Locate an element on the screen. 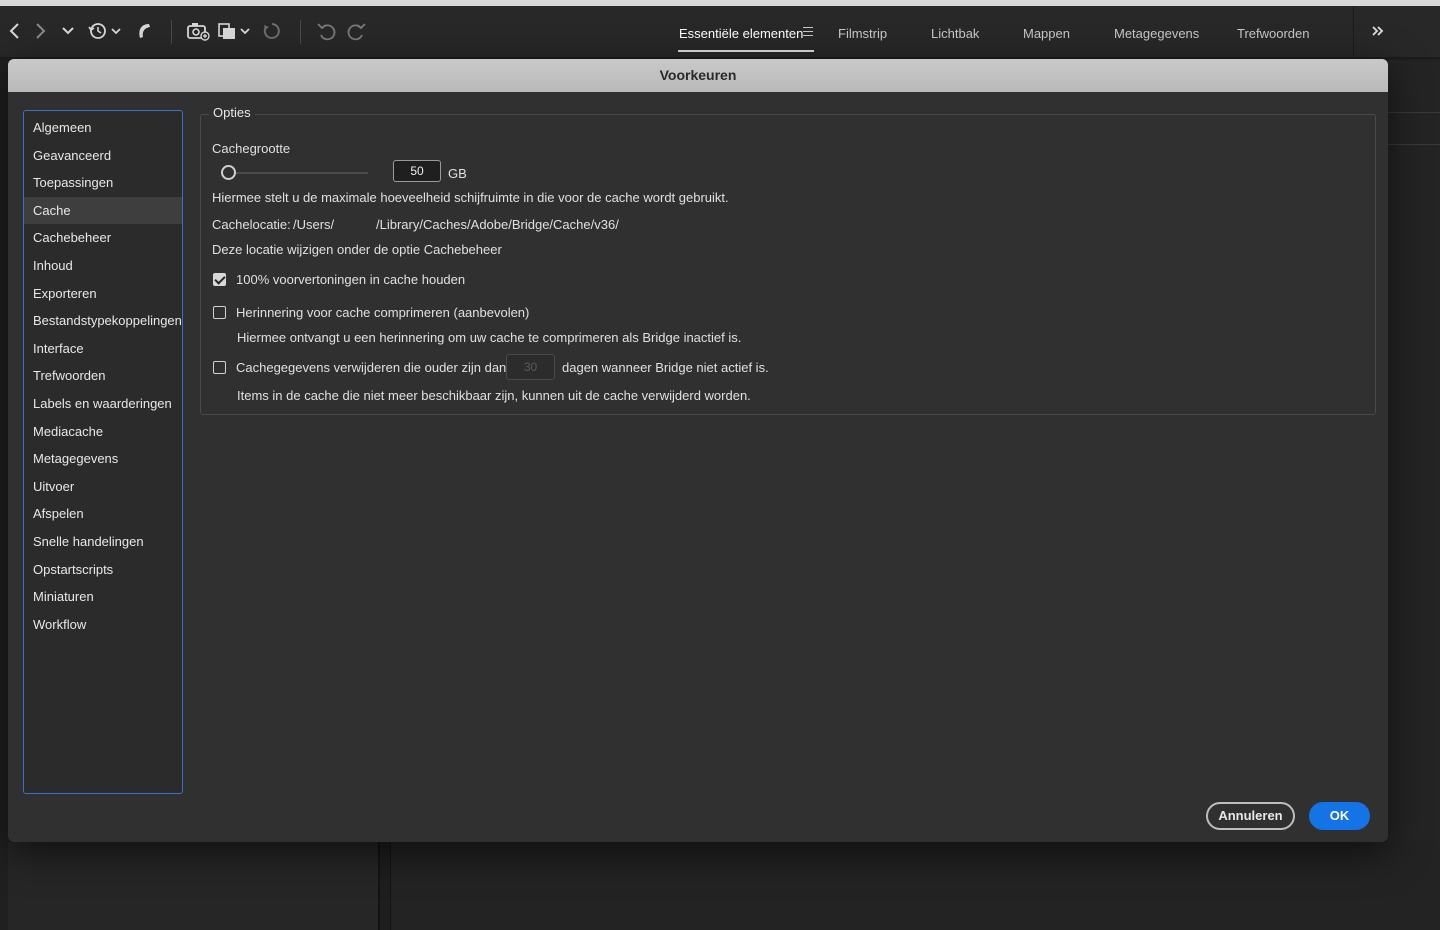  cache-location-label: Cachelocatie: is located at coordinates (251, 224).